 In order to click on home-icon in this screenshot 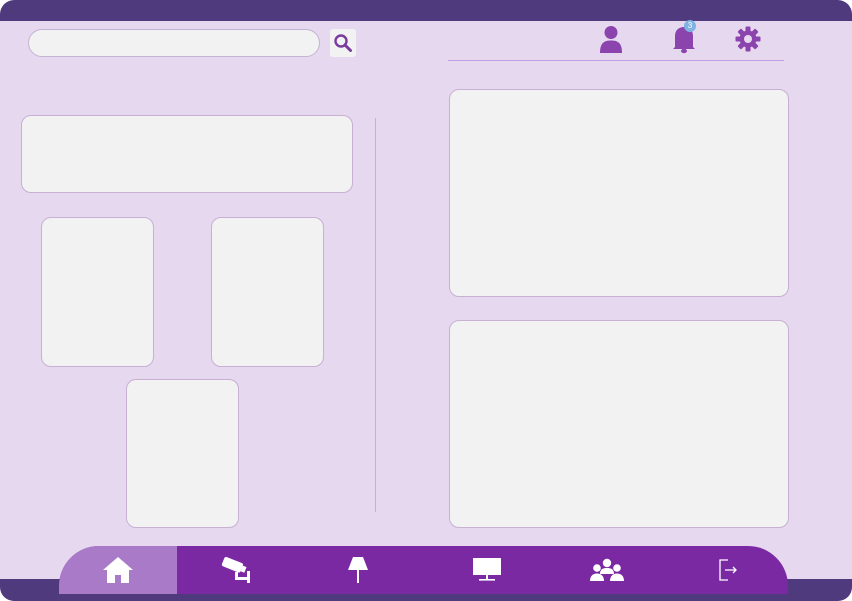, I will do `click(118, 570)`.